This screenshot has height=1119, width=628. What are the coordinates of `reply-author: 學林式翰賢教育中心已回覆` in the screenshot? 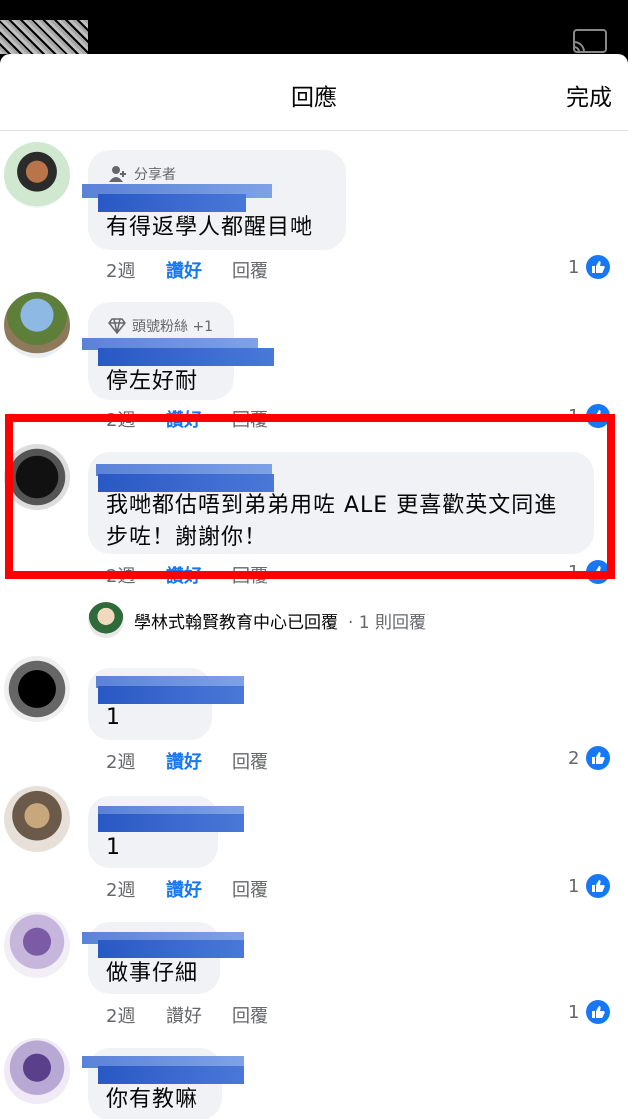 It's located at (236, 622).